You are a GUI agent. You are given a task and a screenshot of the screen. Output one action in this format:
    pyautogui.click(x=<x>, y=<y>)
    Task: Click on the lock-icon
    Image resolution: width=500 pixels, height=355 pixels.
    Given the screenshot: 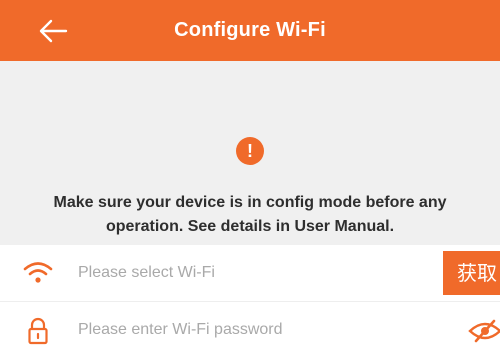 What is the action you would take?
    pyautogui.click(x=38, y=331)
    